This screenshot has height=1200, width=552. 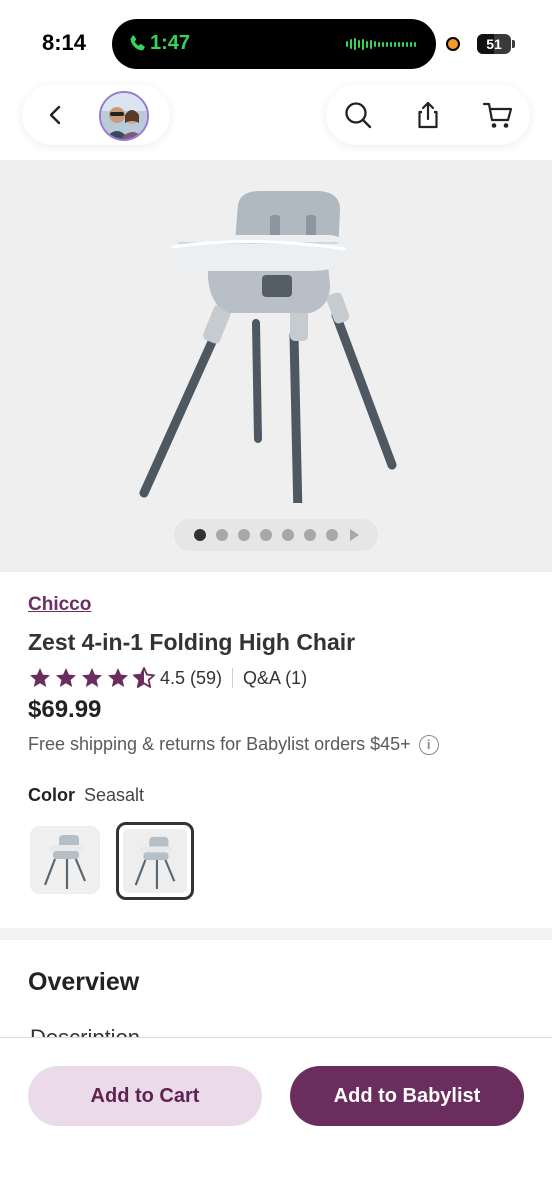 I want to click on divider, so click(x=233, y=678).